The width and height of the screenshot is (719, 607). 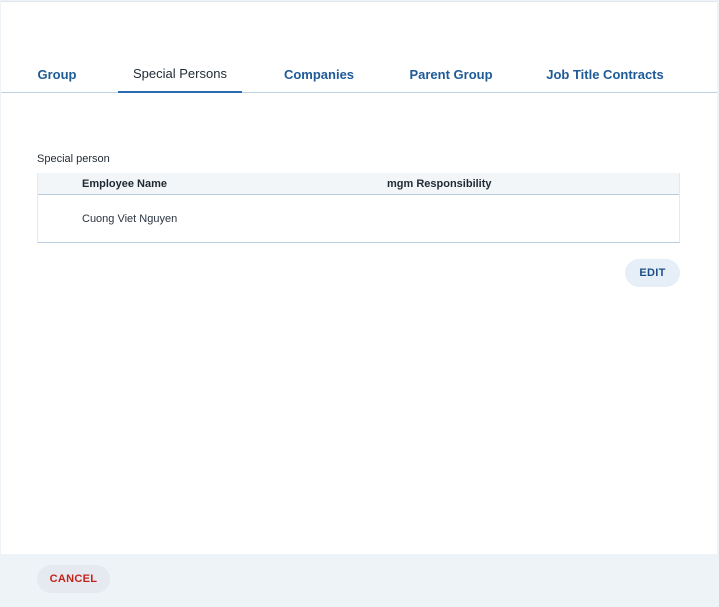 What do you see at coordinates (451, 74) in the screenshot?
I see `tab-parent-group: Parent Group` at bounding box center [451, 74].